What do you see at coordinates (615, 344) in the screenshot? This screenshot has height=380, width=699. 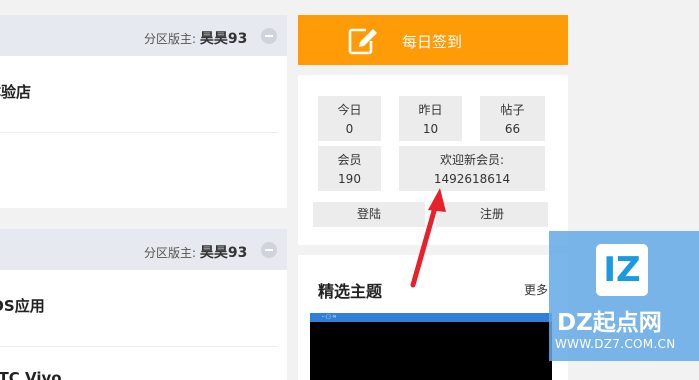 I see `logo-url: WWW.DZ7.COM.CN` at bounding box center [615, 344].